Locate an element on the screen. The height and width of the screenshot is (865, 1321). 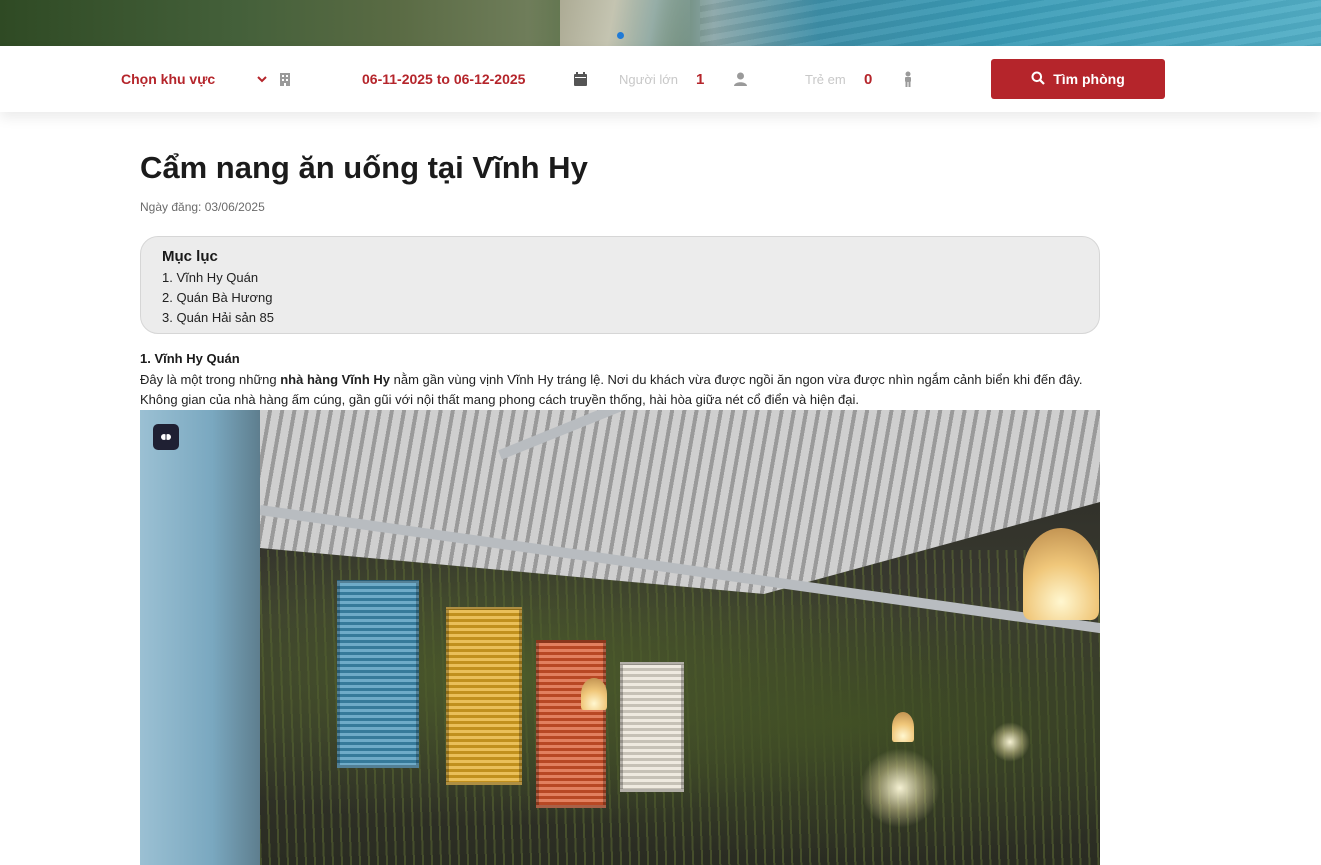
hero-banner-image is located at coordinates (660, 23).